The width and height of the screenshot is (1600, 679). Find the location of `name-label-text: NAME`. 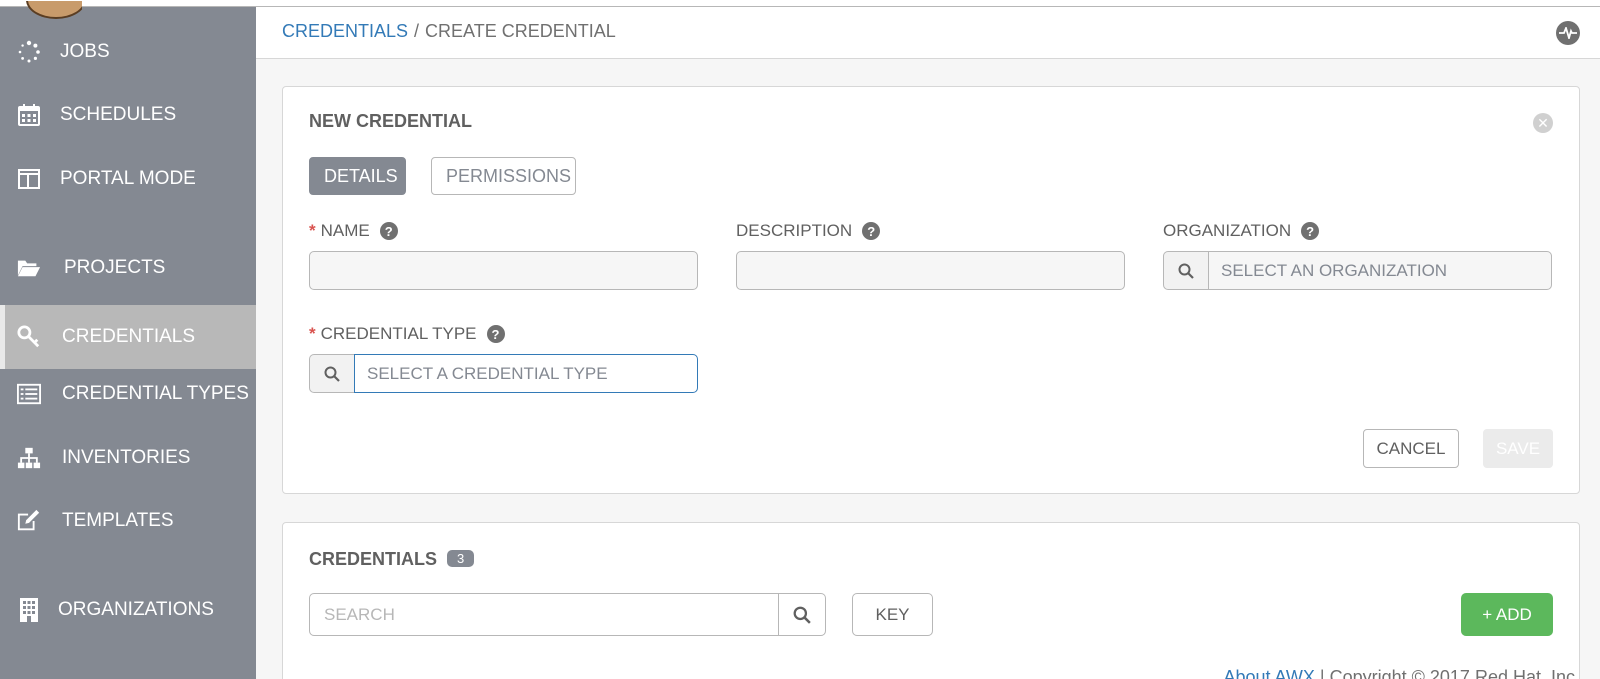

name-label-text: NAME is located at coordinates (345, 230).